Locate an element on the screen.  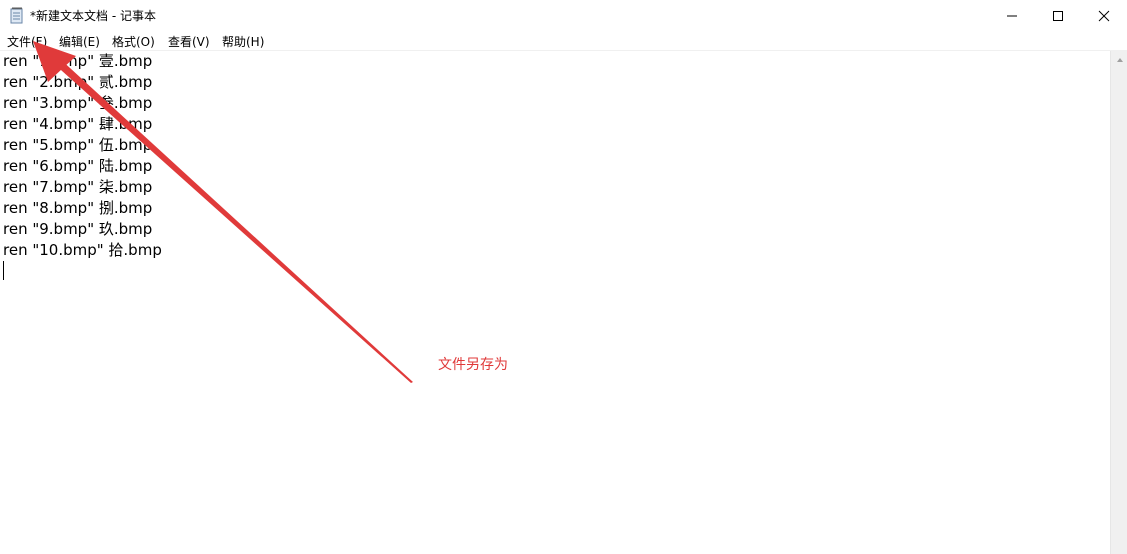
text-line: ren "3.bmp" 叁.bmp is located at coordinates (78, 103).